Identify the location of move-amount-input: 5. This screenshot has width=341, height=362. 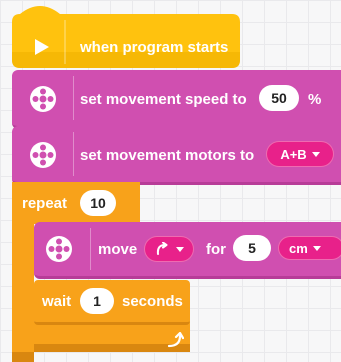
(252, 248).